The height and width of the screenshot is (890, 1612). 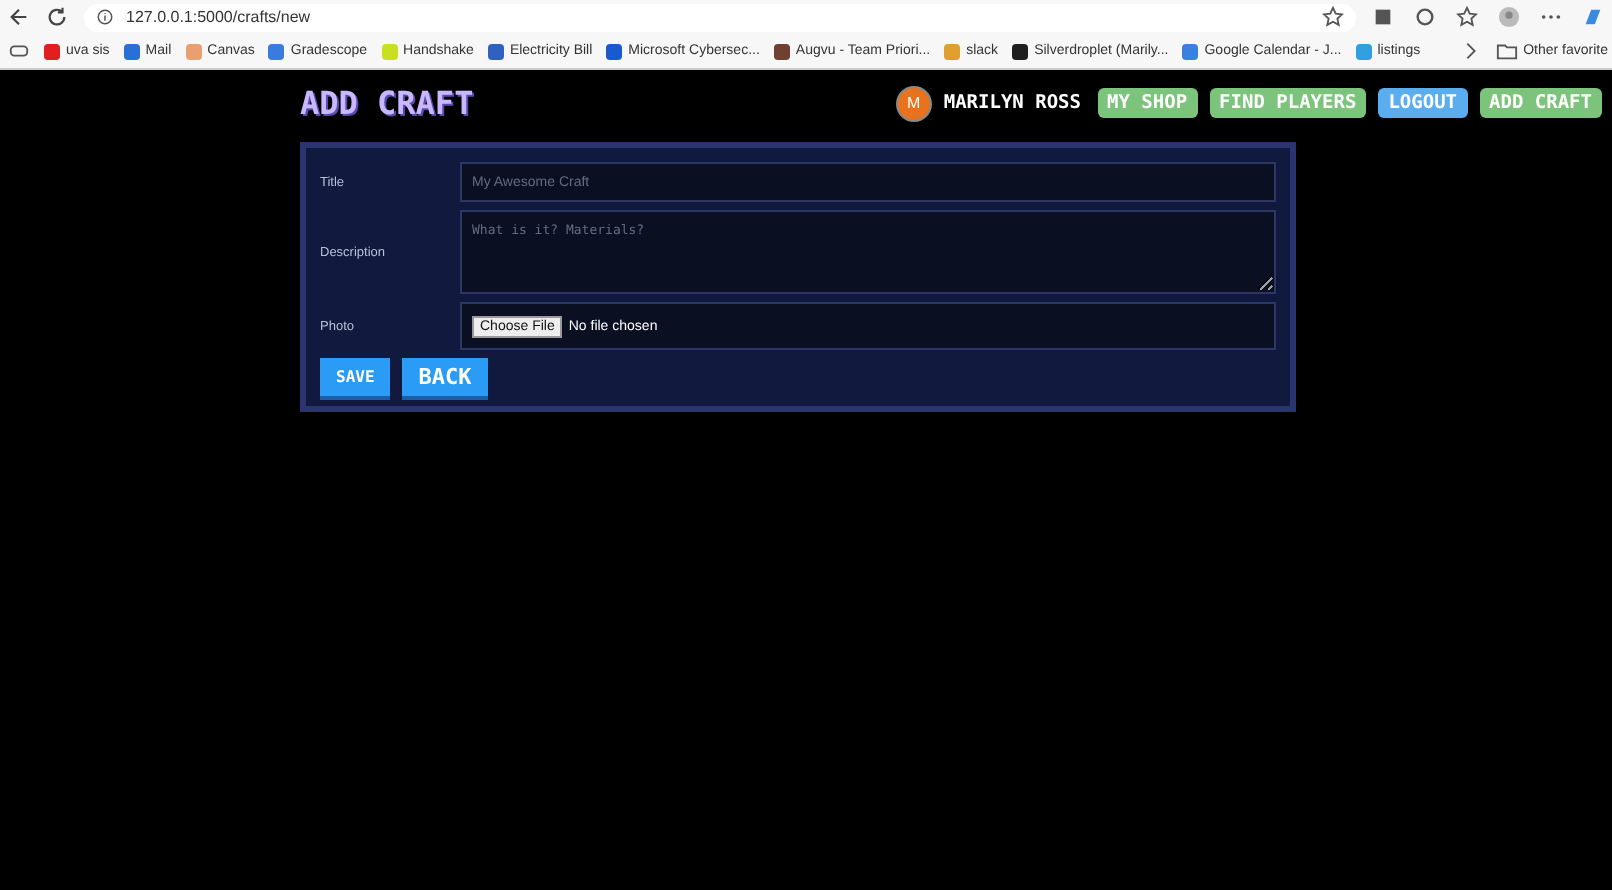 I want to click on url-text: 127.0.0.1:5000/crafts/new, so click(x=219, y=17).